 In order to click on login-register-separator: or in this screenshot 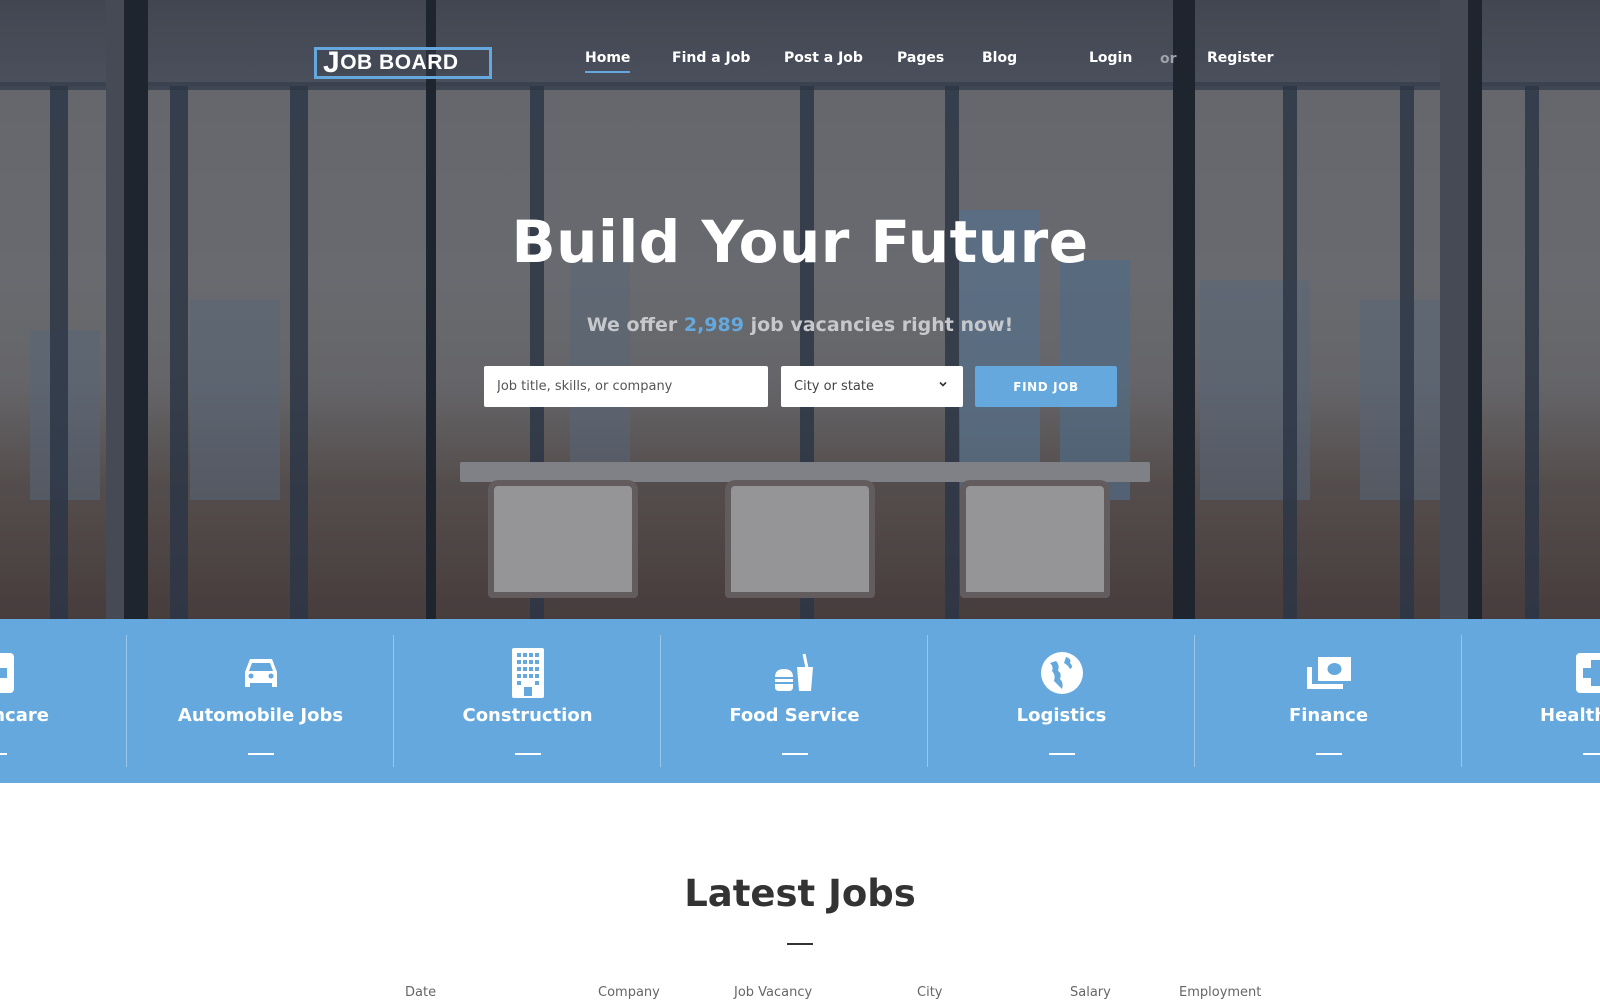, I will do `click(1168, 59)`.